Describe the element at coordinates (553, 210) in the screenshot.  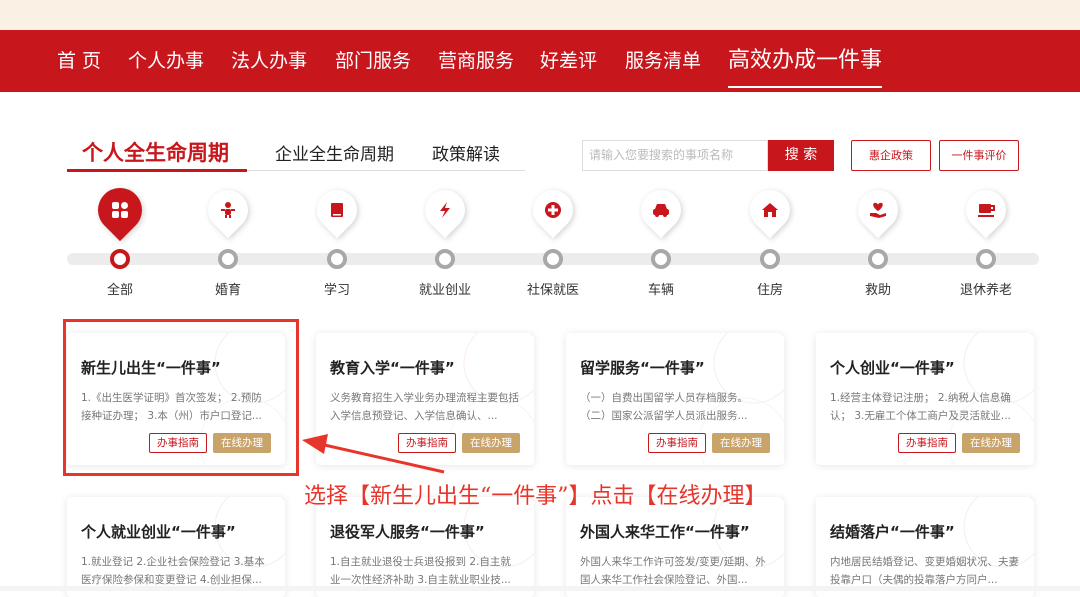
I see `medical-cross-icon` at that location.